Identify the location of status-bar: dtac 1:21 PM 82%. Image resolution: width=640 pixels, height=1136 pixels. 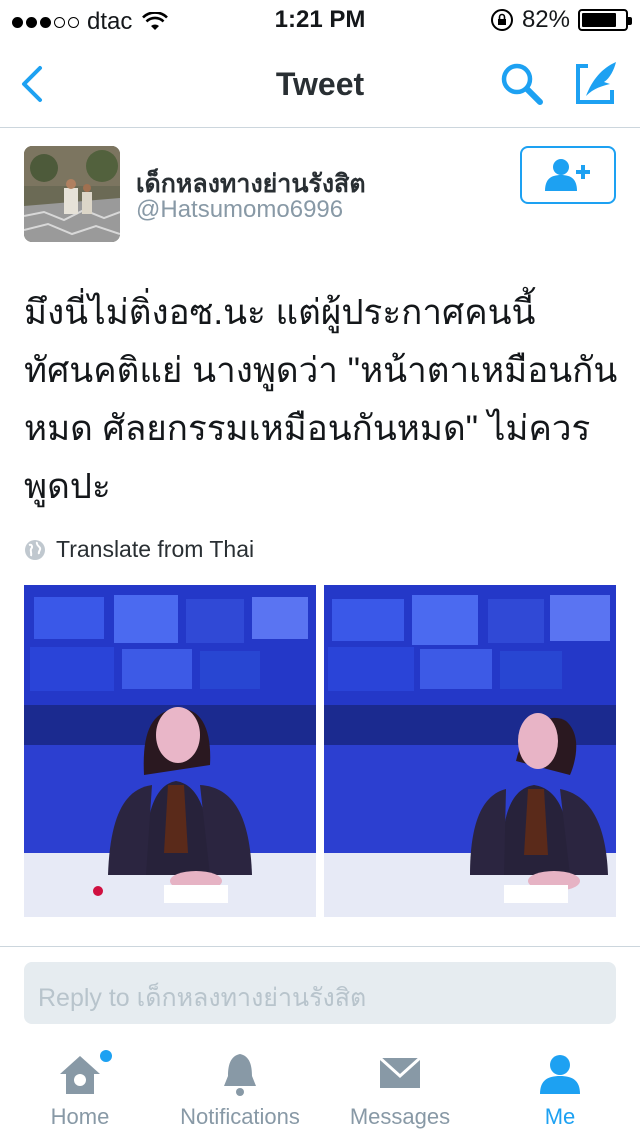
(320, 20).